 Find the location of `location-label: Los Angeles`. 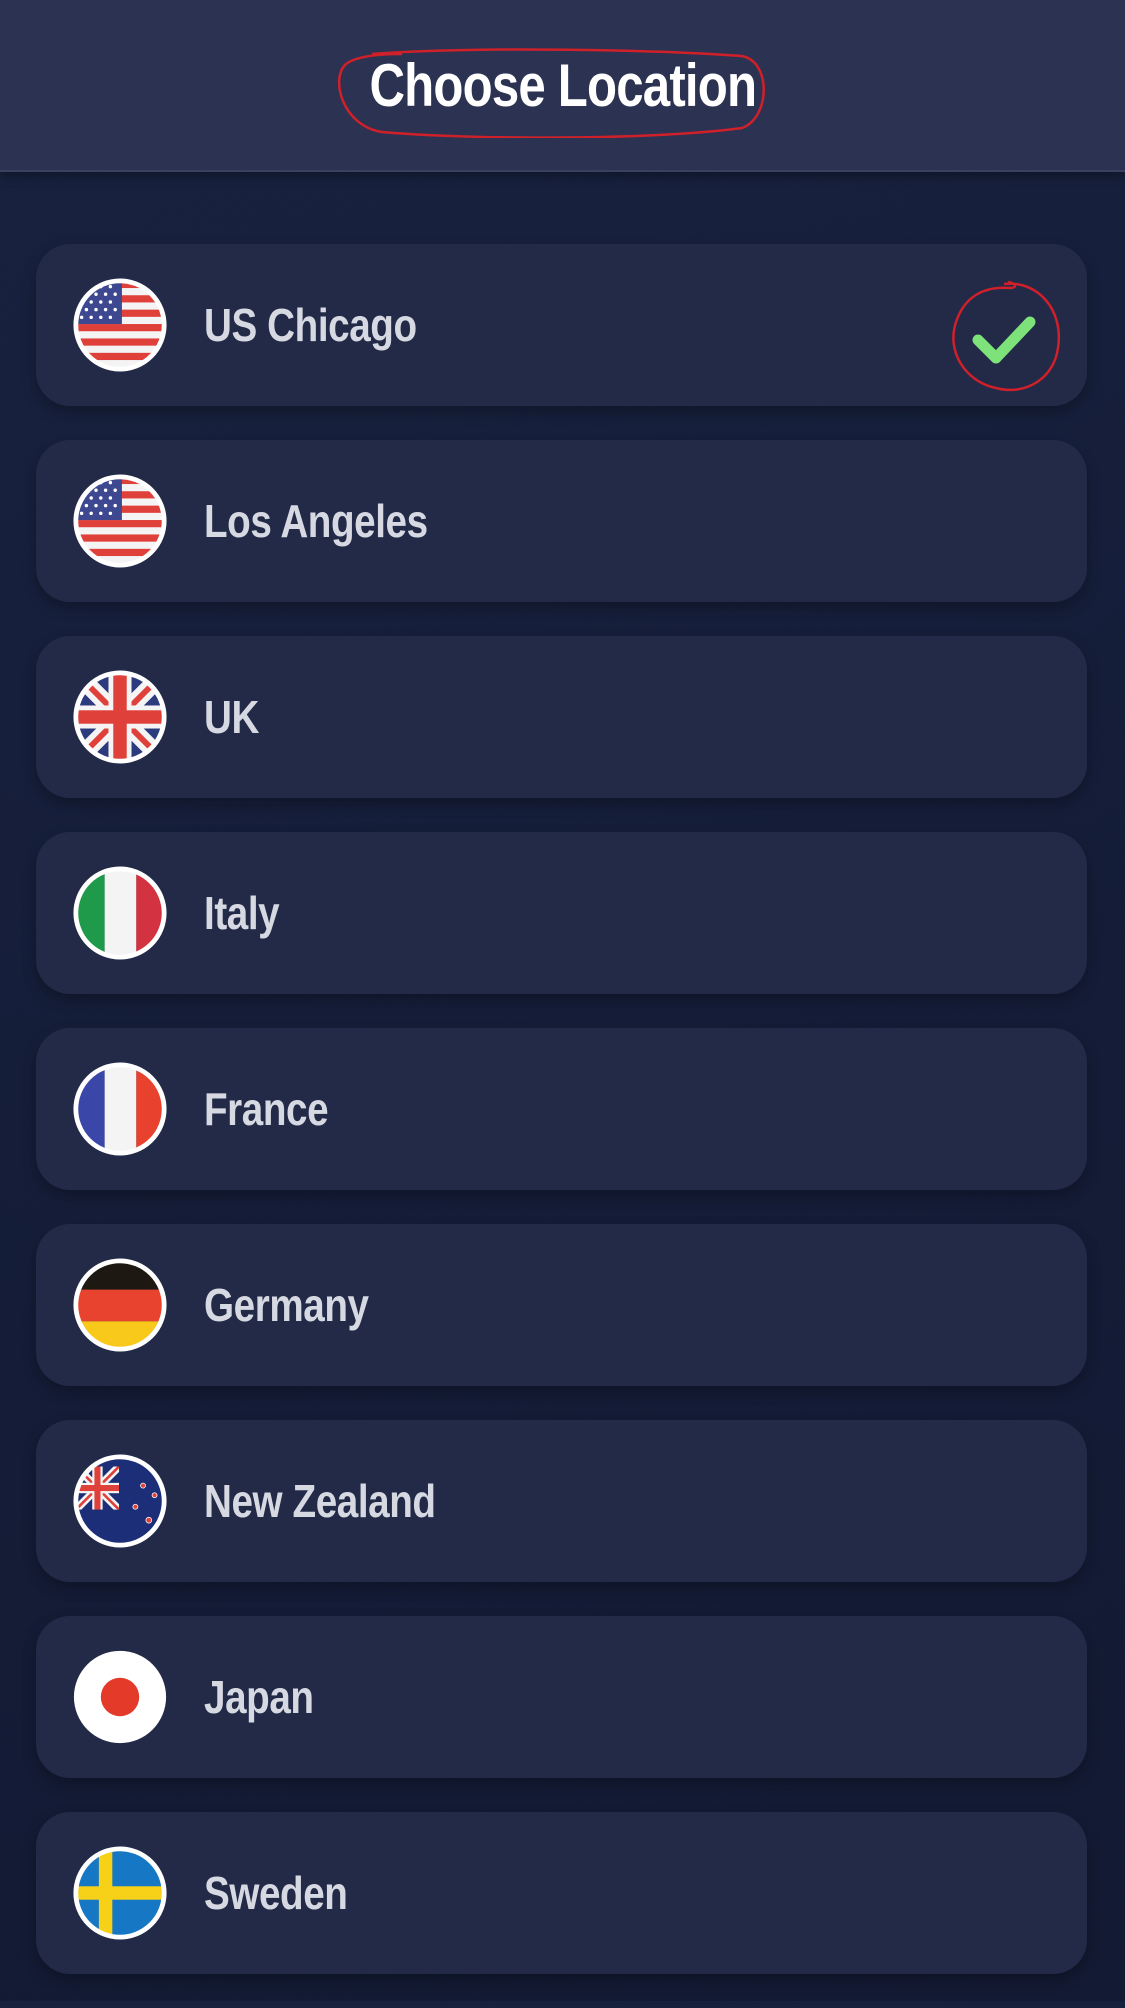

location-label: Los Angeles is located at coordinates (316, 521).